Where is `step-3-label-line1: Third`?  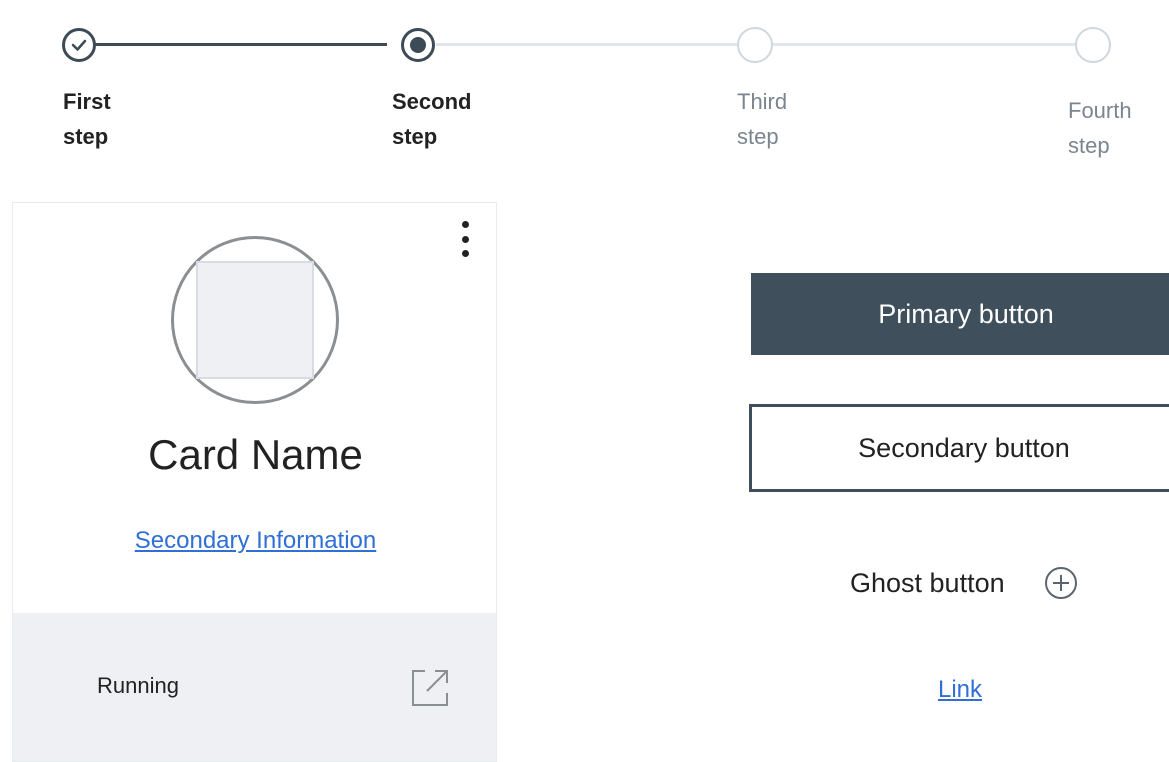
step-3-label-line1: Third is located at coordinates (762, 101).